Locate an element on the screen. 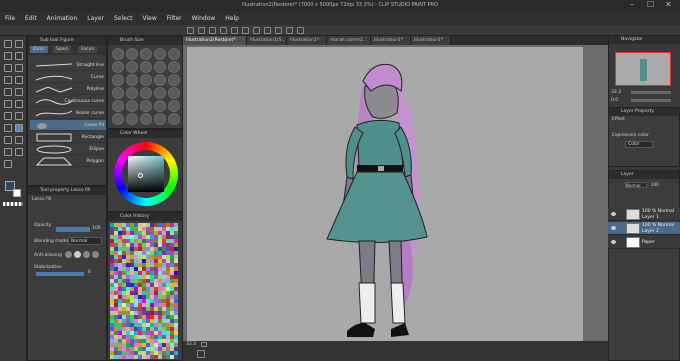  menu-view: View is located at coordinates (150, 17).